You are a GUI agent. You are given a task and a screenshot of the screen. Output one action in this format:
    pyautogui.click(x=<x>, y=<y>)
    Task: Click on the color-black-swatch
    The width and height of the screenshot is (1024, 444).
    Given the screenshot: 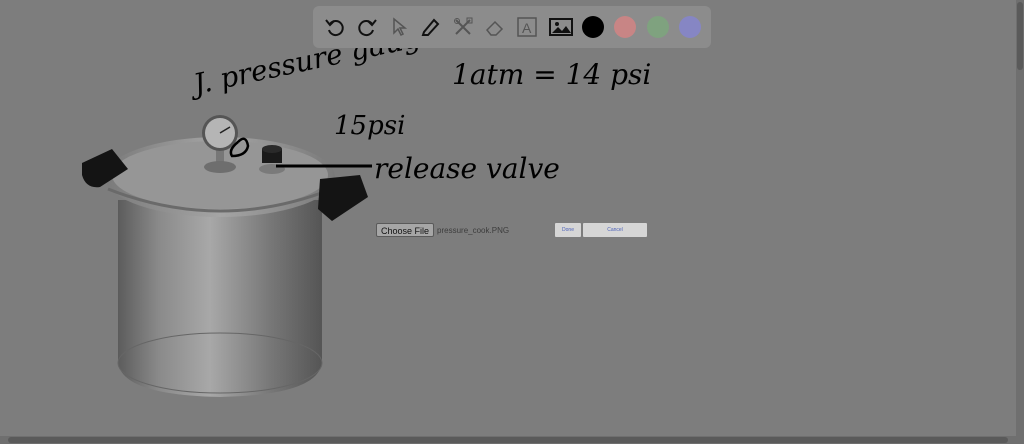 What is the action you would take?
    pyautogui.click(x=593, y=27)
    